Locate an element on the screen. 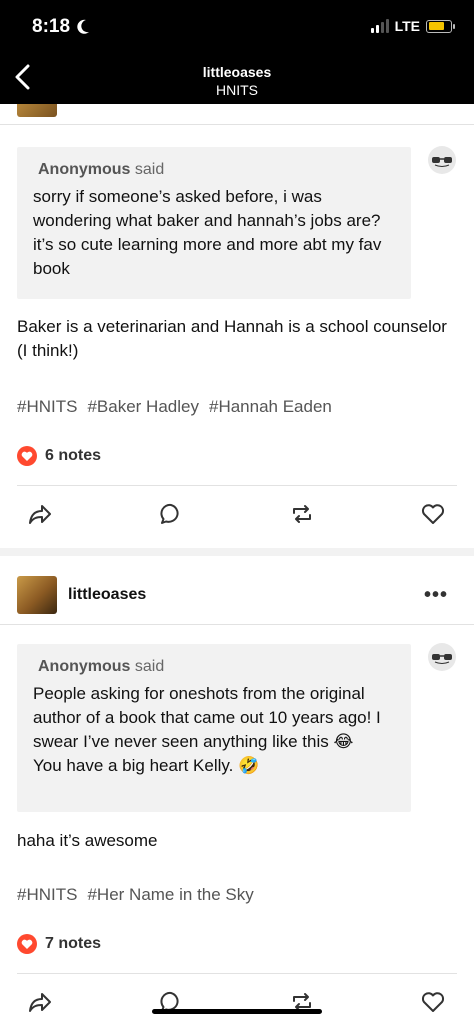  nav-blog-name: littleoases is located at coordinates (237, 72).